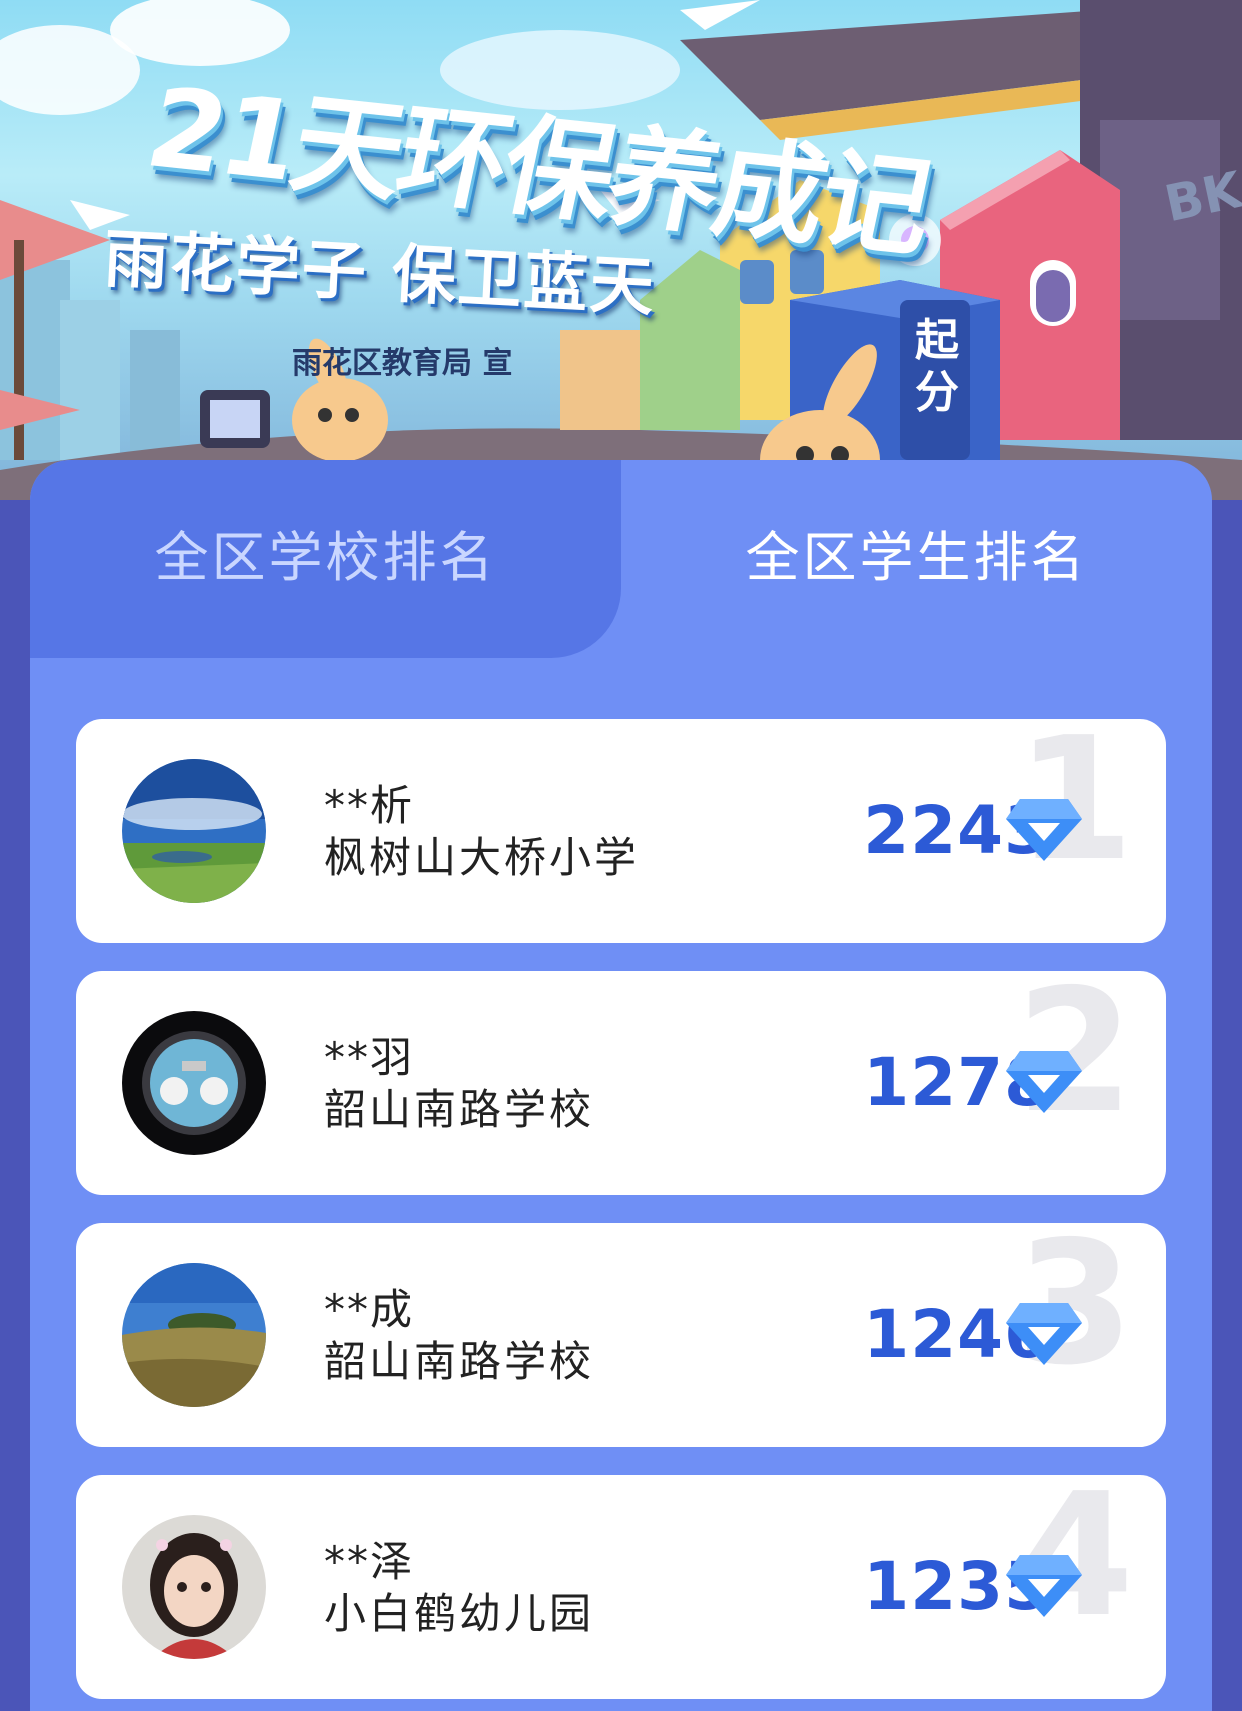  I want to click on watch-photo-avatar, so click(194, 1083).